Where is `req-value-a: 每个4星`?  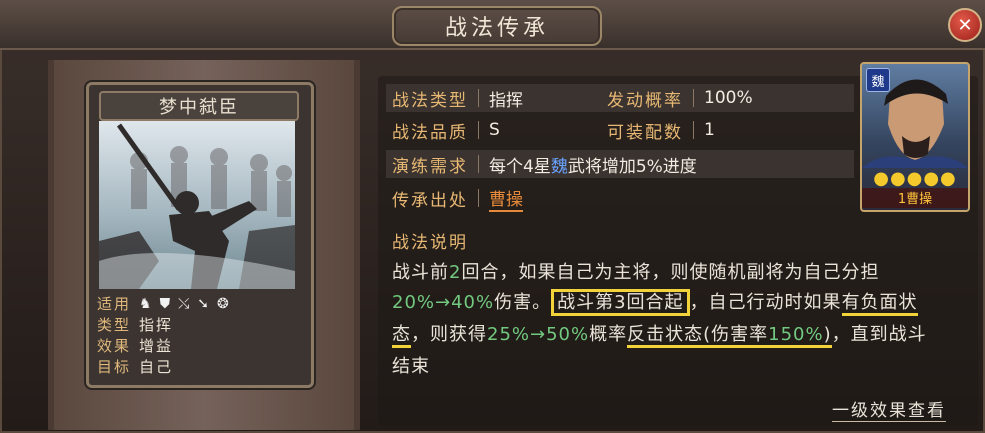
req-value-a: 每个4星 is located at coordinates (520, 166).